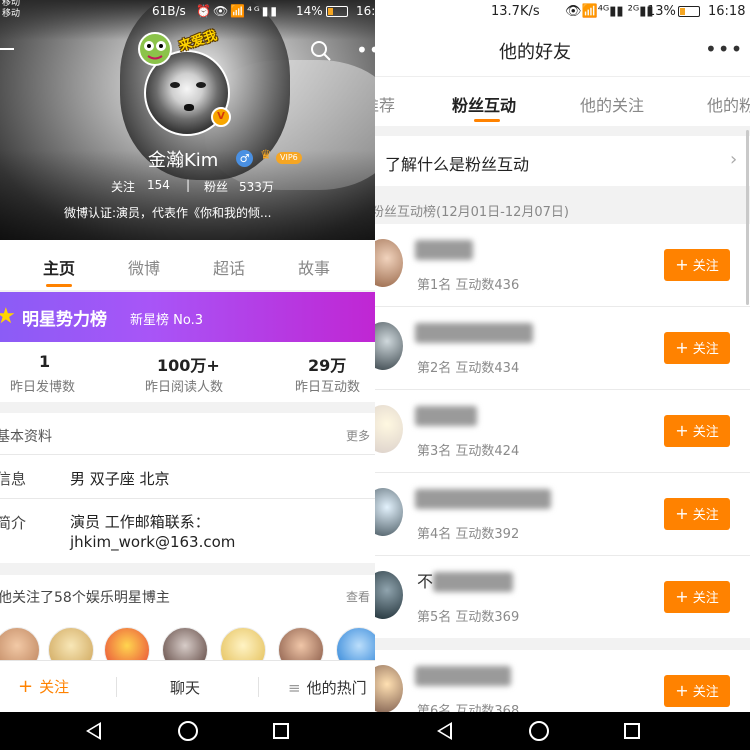  Describe the element at coordinates (281, 157) in the screenshot. I see `vip-badge: ♛ VIP6` at that location.